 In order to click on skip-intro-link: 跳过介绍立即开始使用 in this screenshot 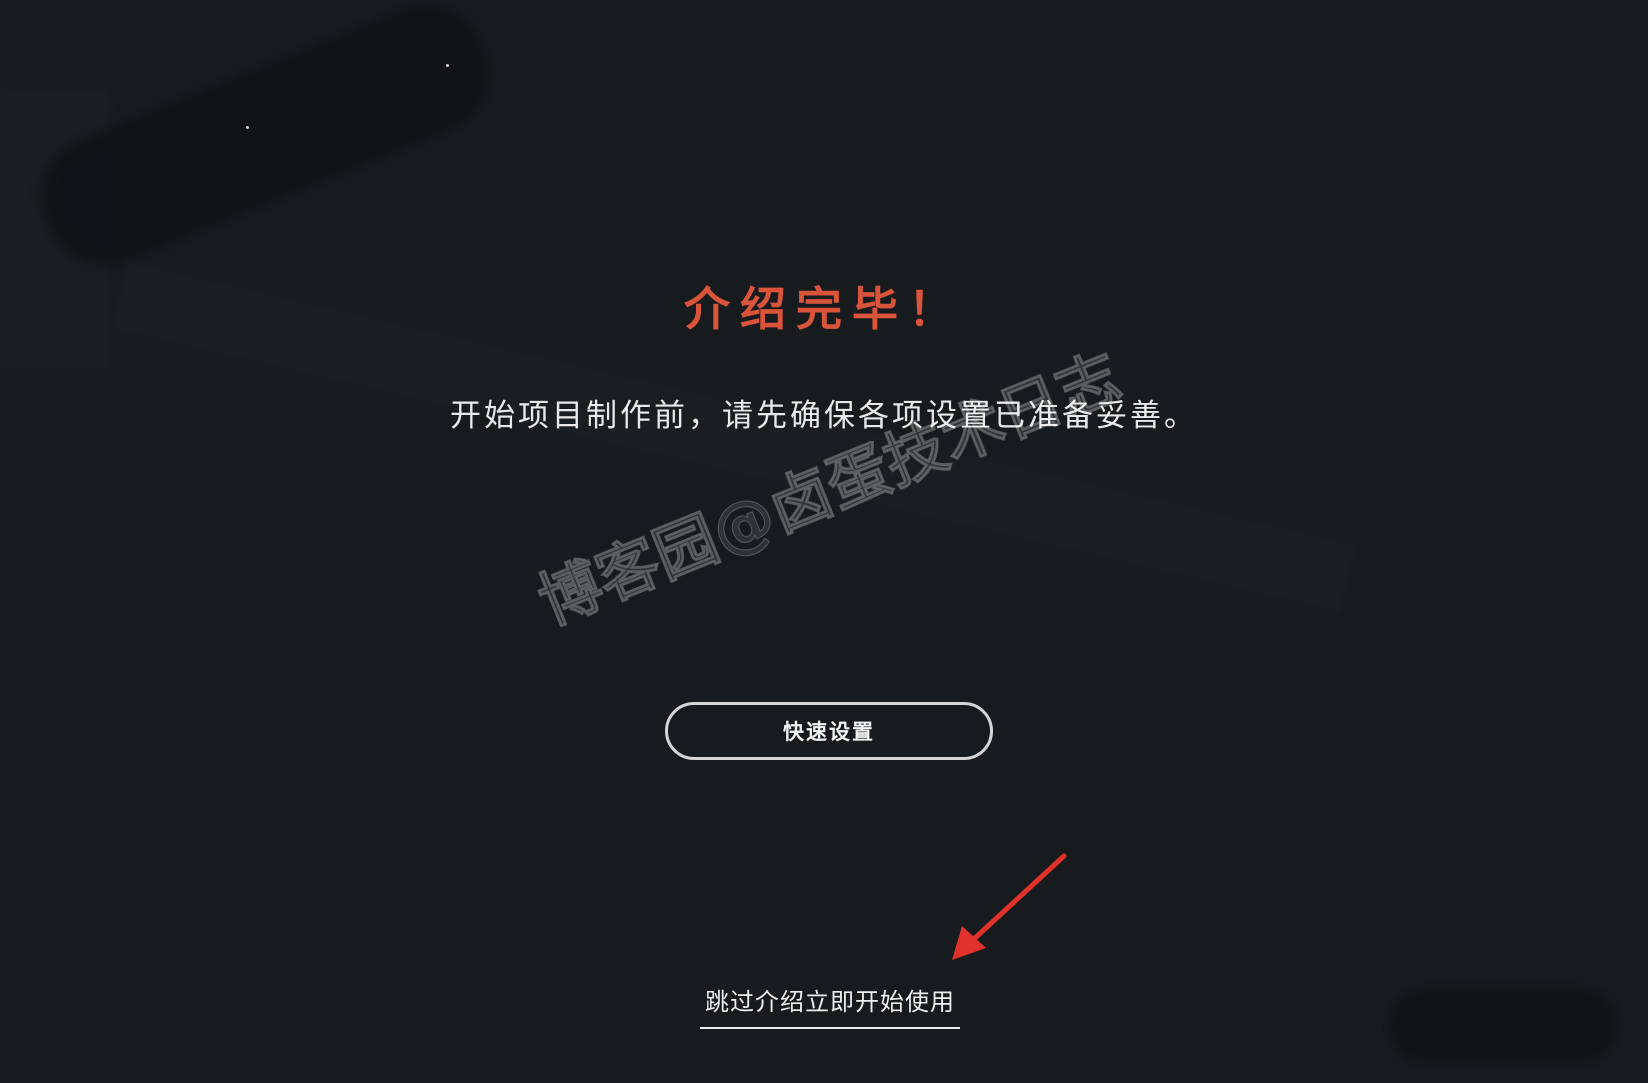, I will do `click(830, 1005)`.